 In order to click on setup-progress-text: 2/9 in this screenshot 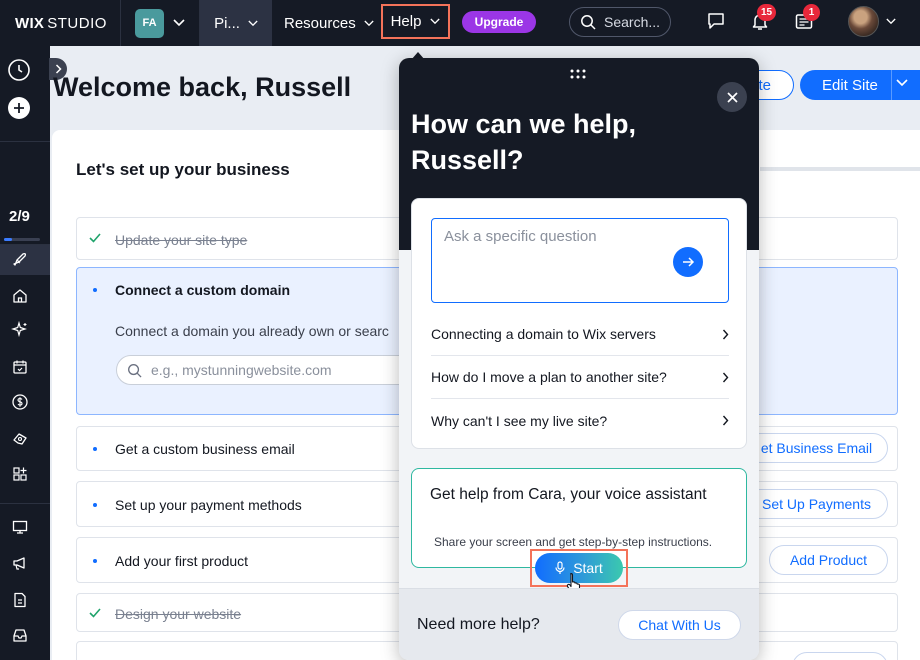, I will do `click(19, 216)`.